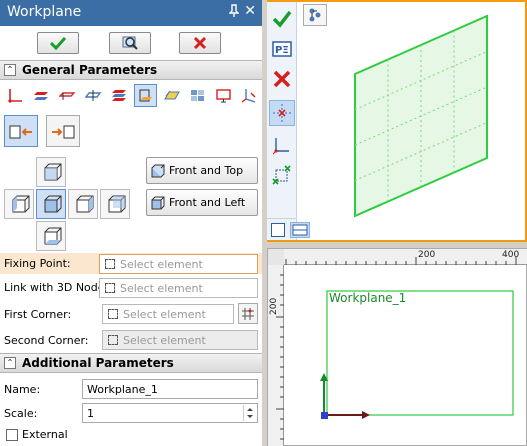  I want to click on axis-snap-button, so click(282, 145).